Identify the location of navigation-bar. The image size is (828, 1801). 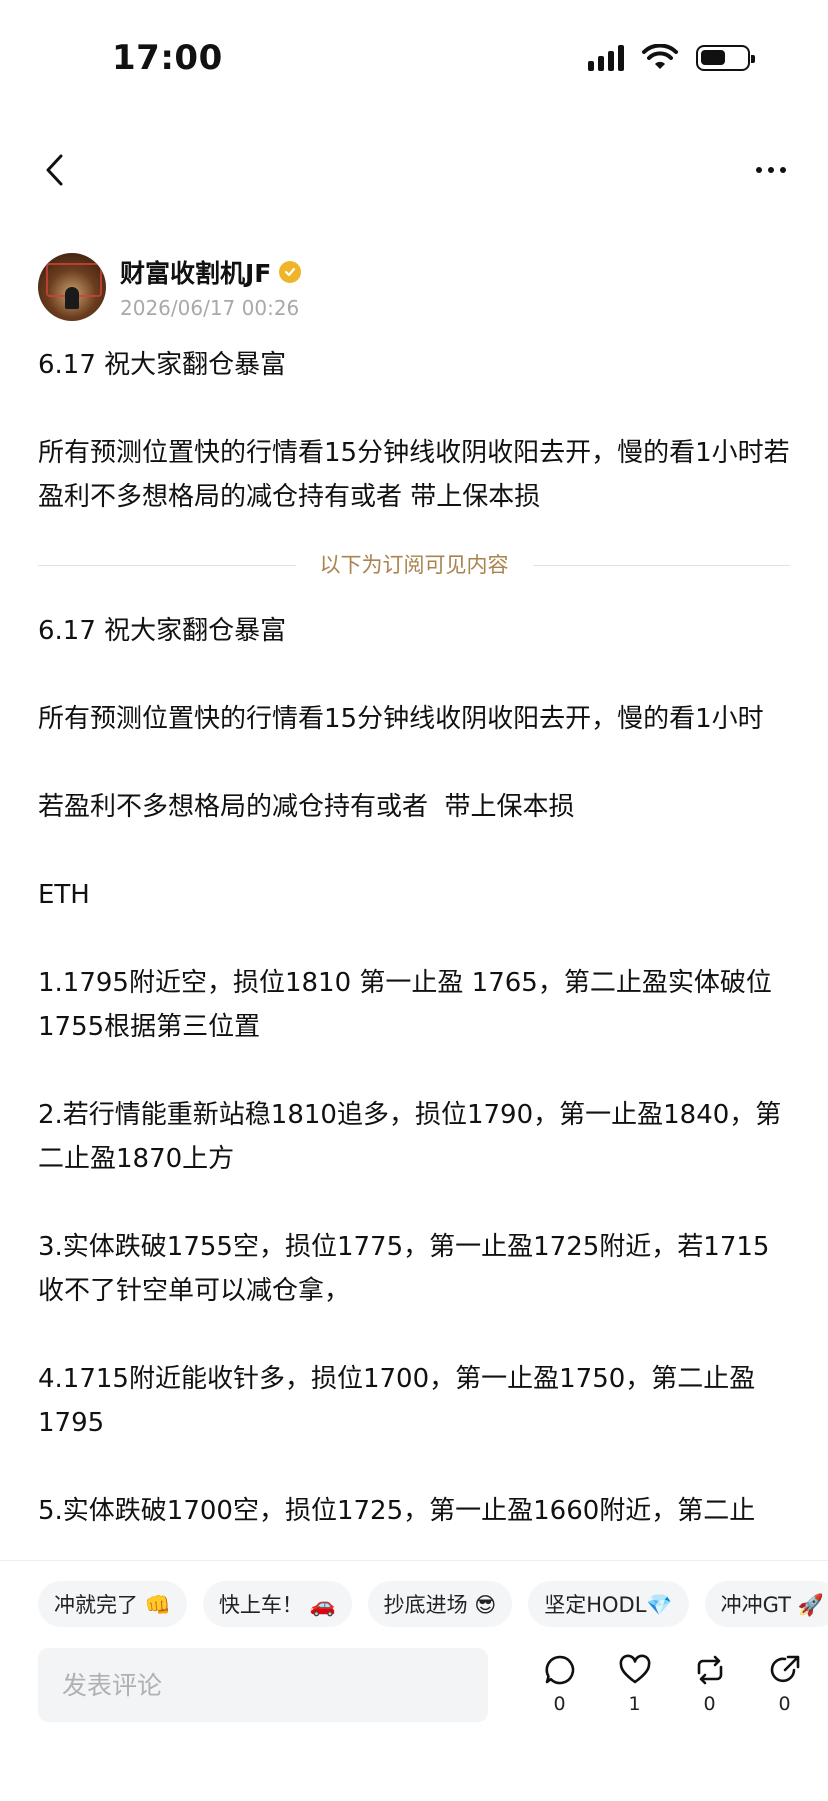
(414, 170).